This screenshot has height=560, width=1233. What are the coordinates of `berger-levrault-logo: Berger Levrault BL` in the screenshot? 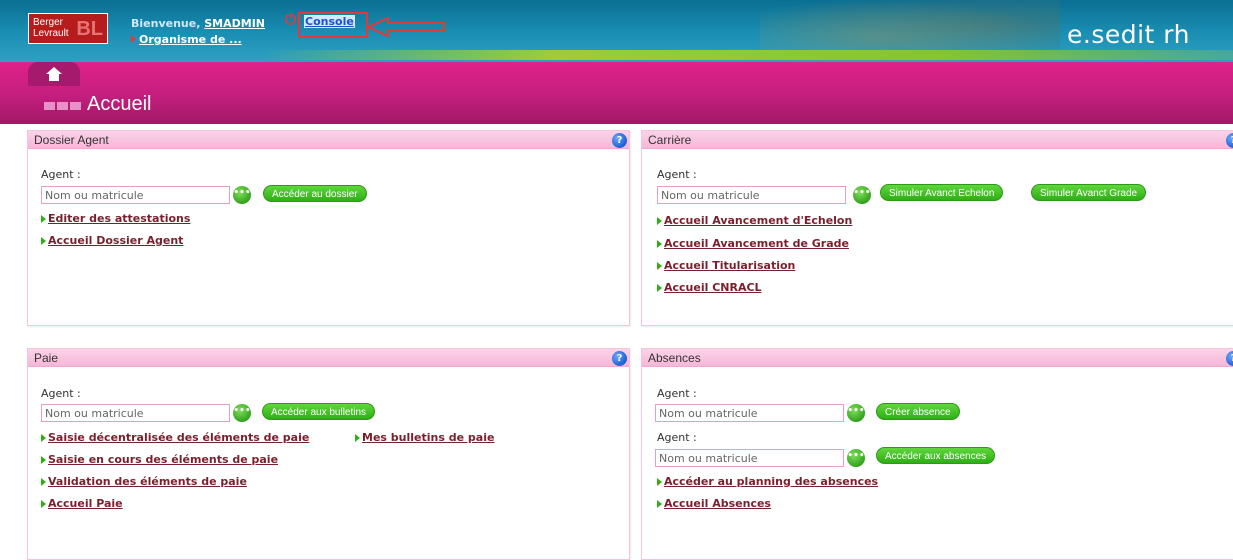 It's located at (68, 28).